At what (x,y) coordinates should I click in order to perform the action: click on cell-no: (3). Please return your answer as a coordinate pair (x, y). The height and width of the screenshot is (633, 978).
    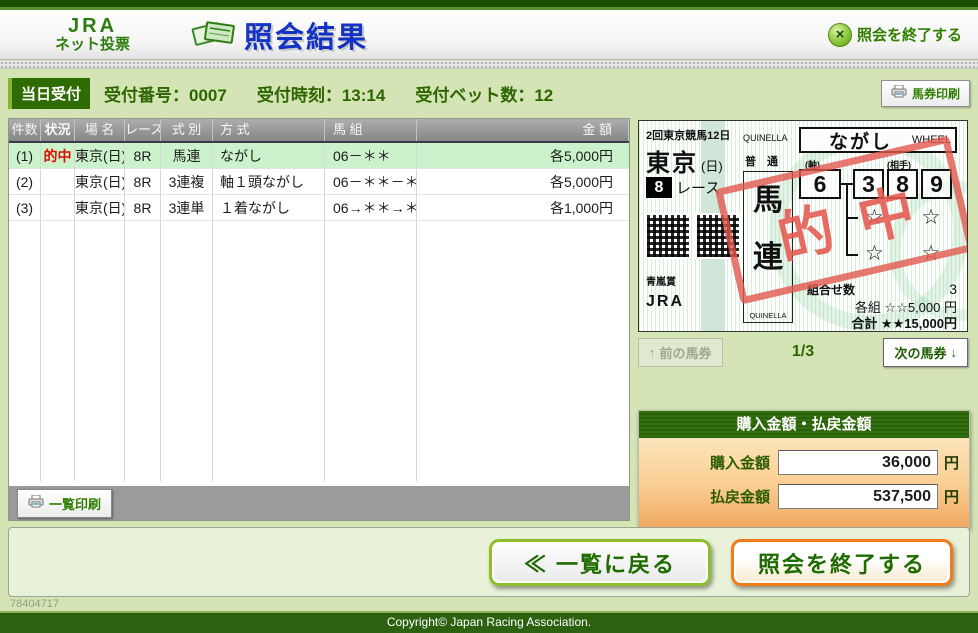
    Looking at the image, I should click on (25, 207).